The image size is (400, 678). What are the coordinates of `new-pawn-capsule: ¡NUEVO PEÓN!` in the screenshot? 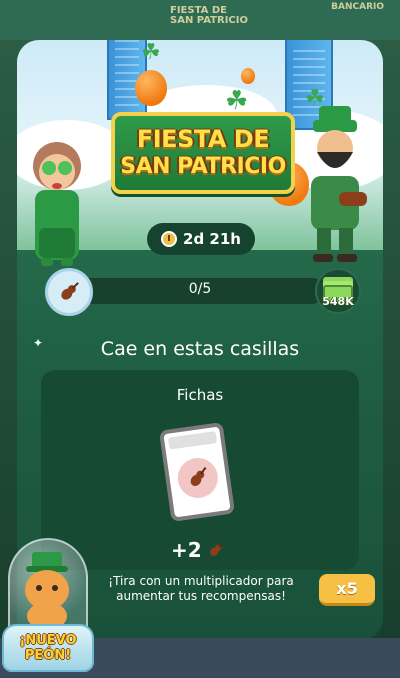 It's located at (48, 605).